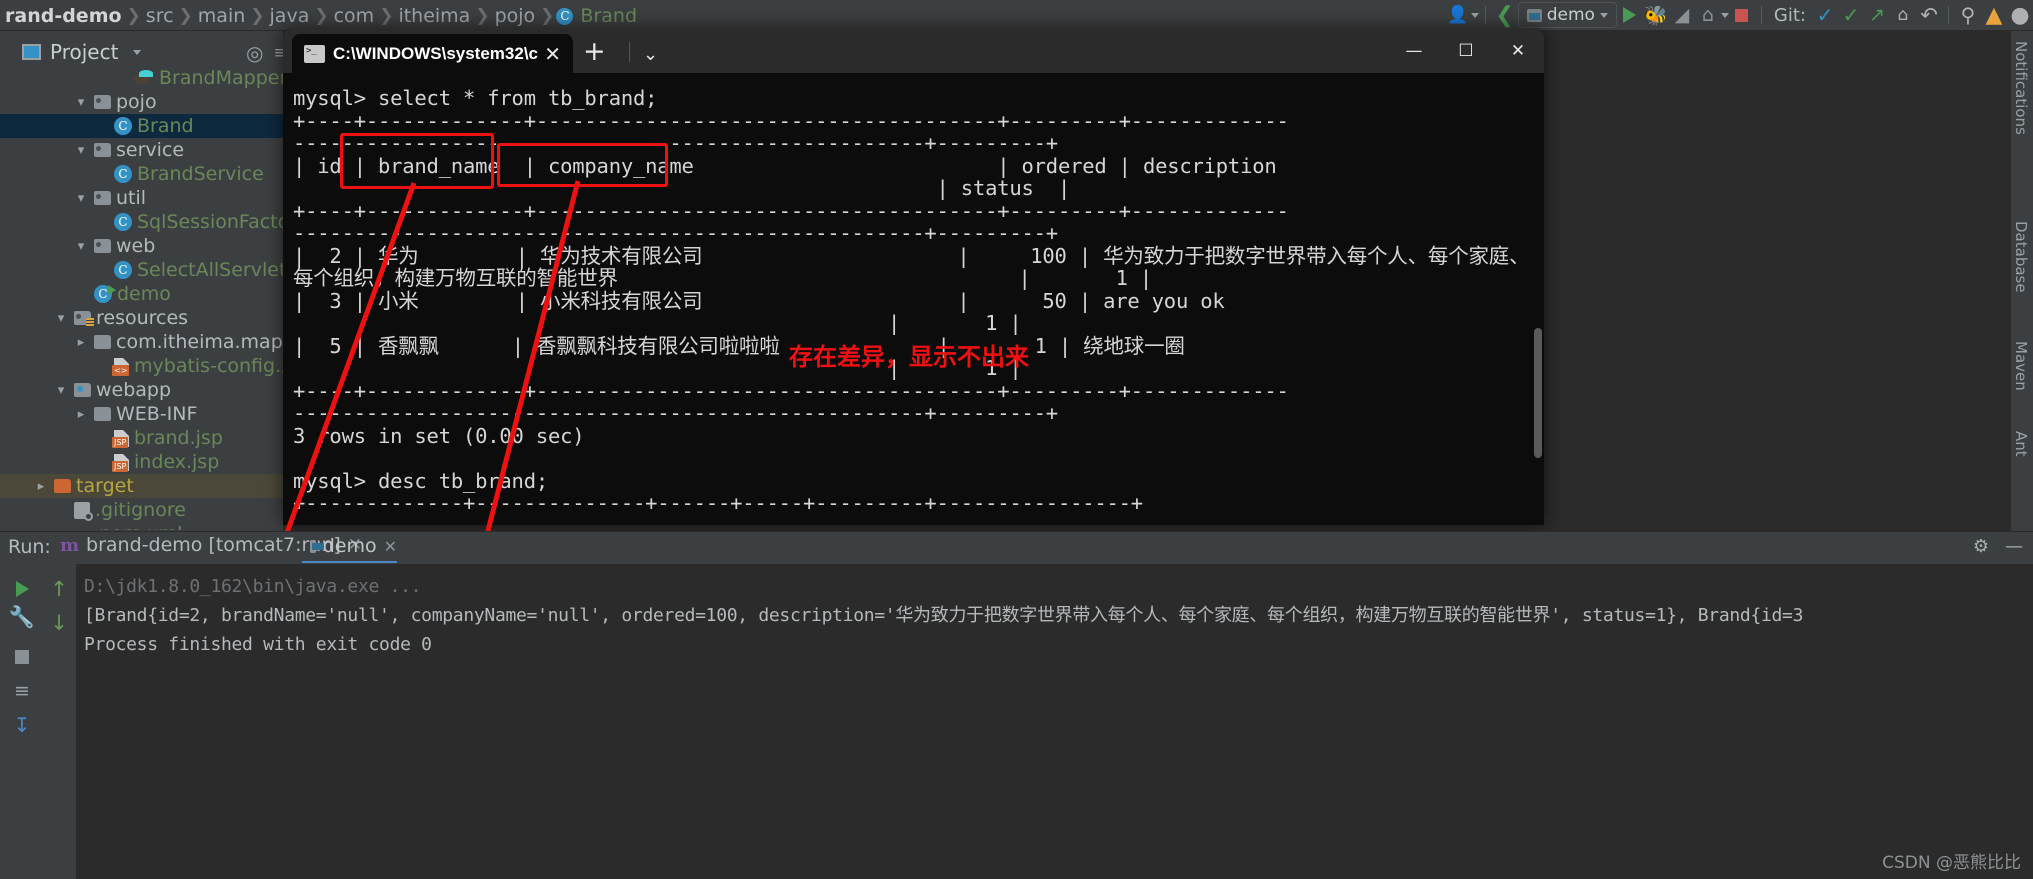 This screenshot has width=2033, height=879. I want to click on tree-item-label: util, so click(131, 198).